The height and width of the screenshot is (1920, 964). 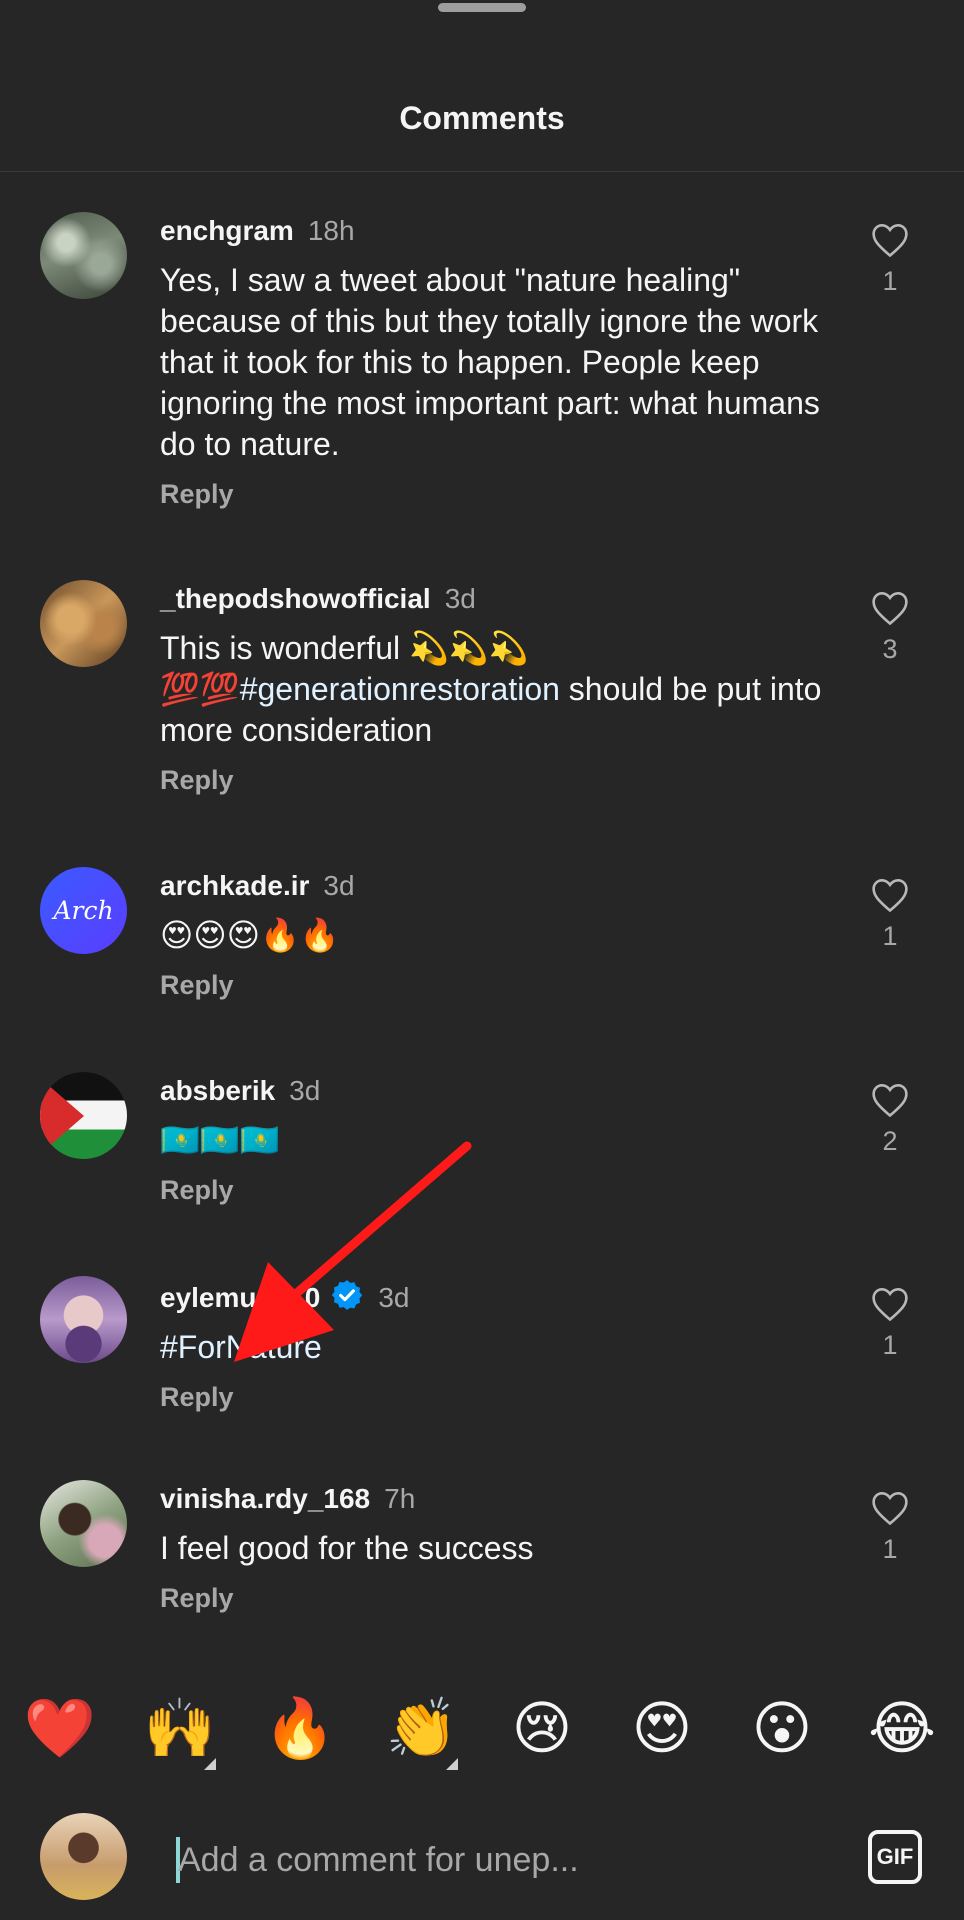 I want to click on comment-username: _thepodshowofficial, so click(x=295, y=598).